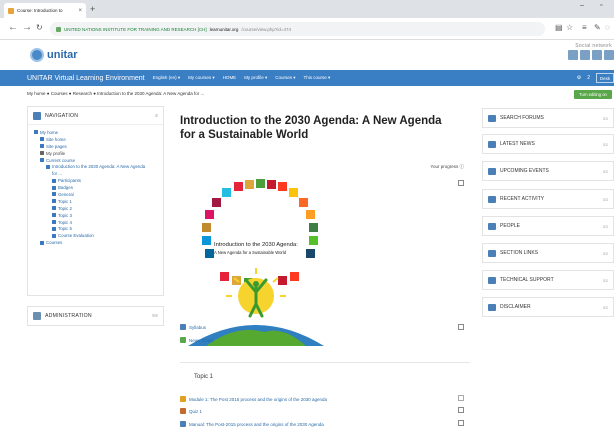 The height and width of the screenshot is (440, 614). What do you see at coordinates (548, 199) in the screenshot?
I see `right-block-recent-activity: RECENT ACTIVITY ≡≡` at bounding box center [548, 199].